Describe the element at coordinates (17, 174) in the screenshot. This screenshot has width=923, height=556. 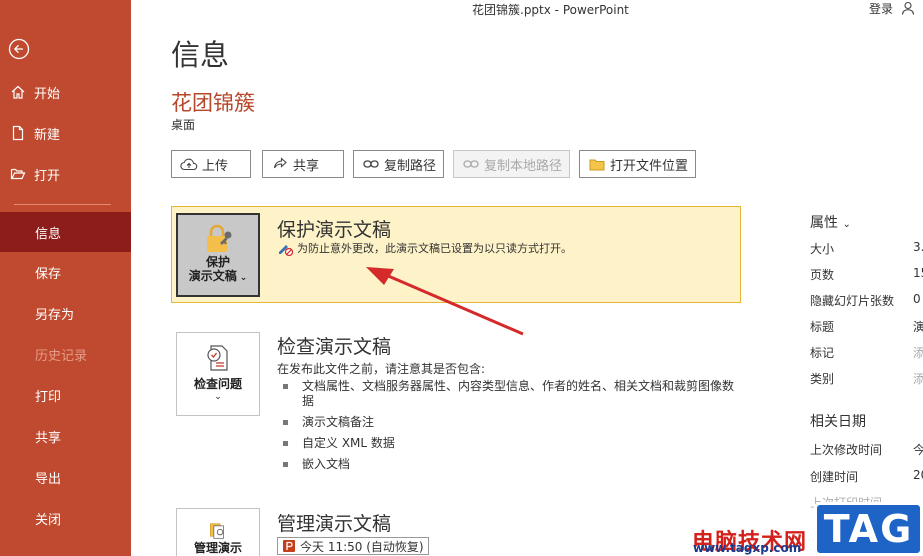
I see `open-folder-icon` at that location.